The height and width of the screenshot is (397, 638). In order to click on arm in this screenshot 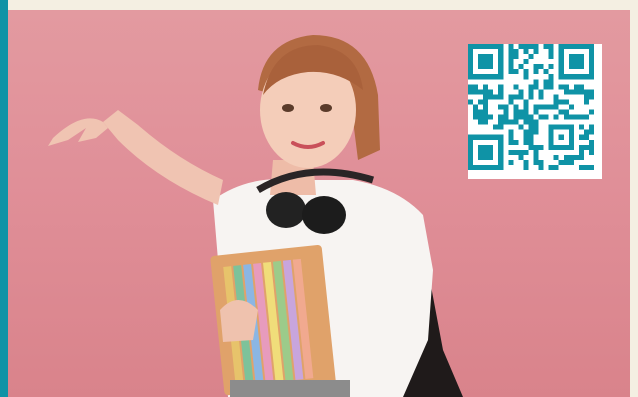, I will do `click(163, 157)`.